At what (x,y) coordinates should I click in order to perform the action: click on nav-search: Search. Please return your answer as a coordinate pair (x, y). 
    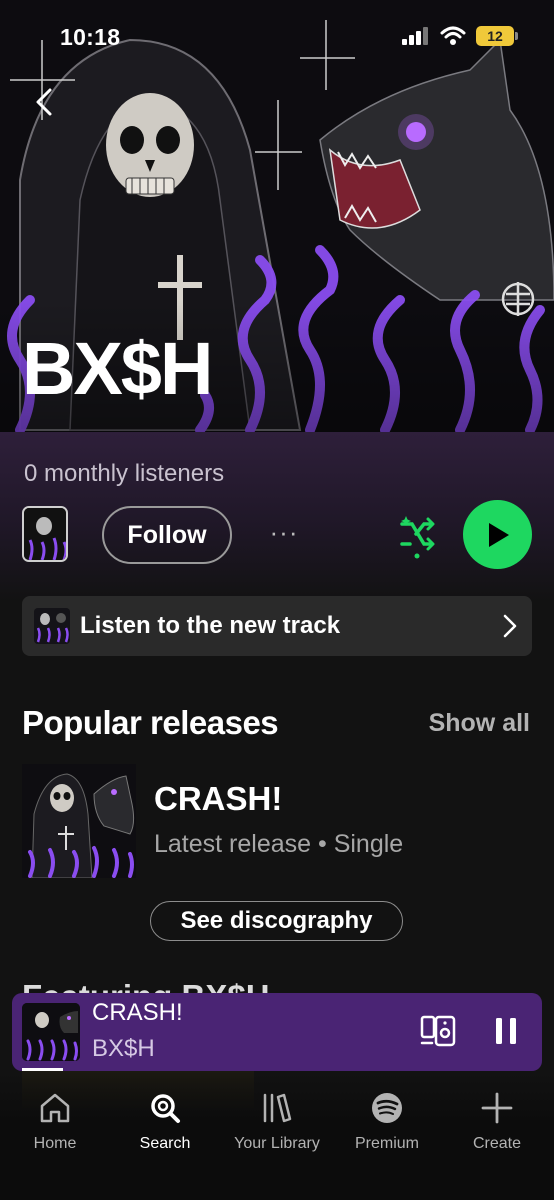
    Looking at the image, I should click on (165, 1122).